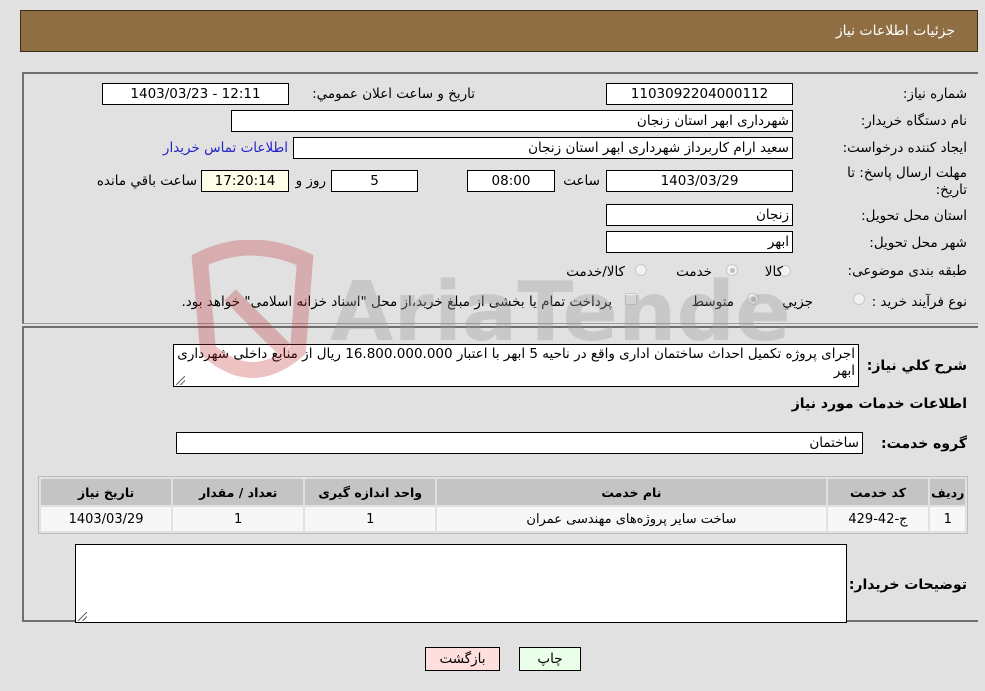  Describe the element at coordinates (631, 299) in the screenshot. I see `treasury-checkbox` at that location.